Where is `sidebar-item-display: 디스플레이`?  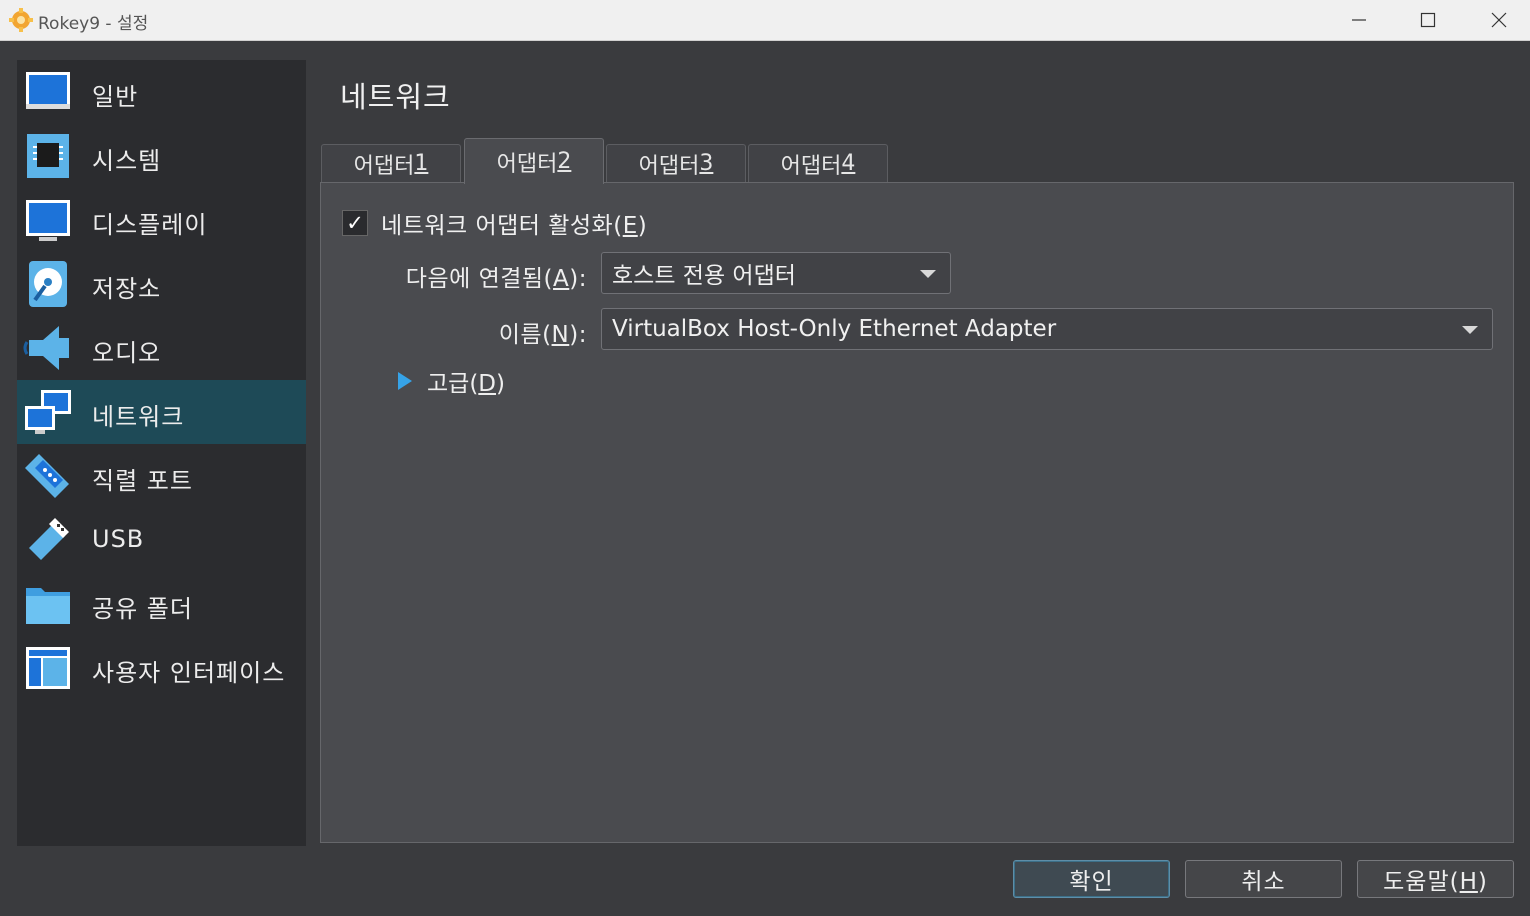
sidebar-item-display: 디스플레이 is located at coordinates (161, 220).